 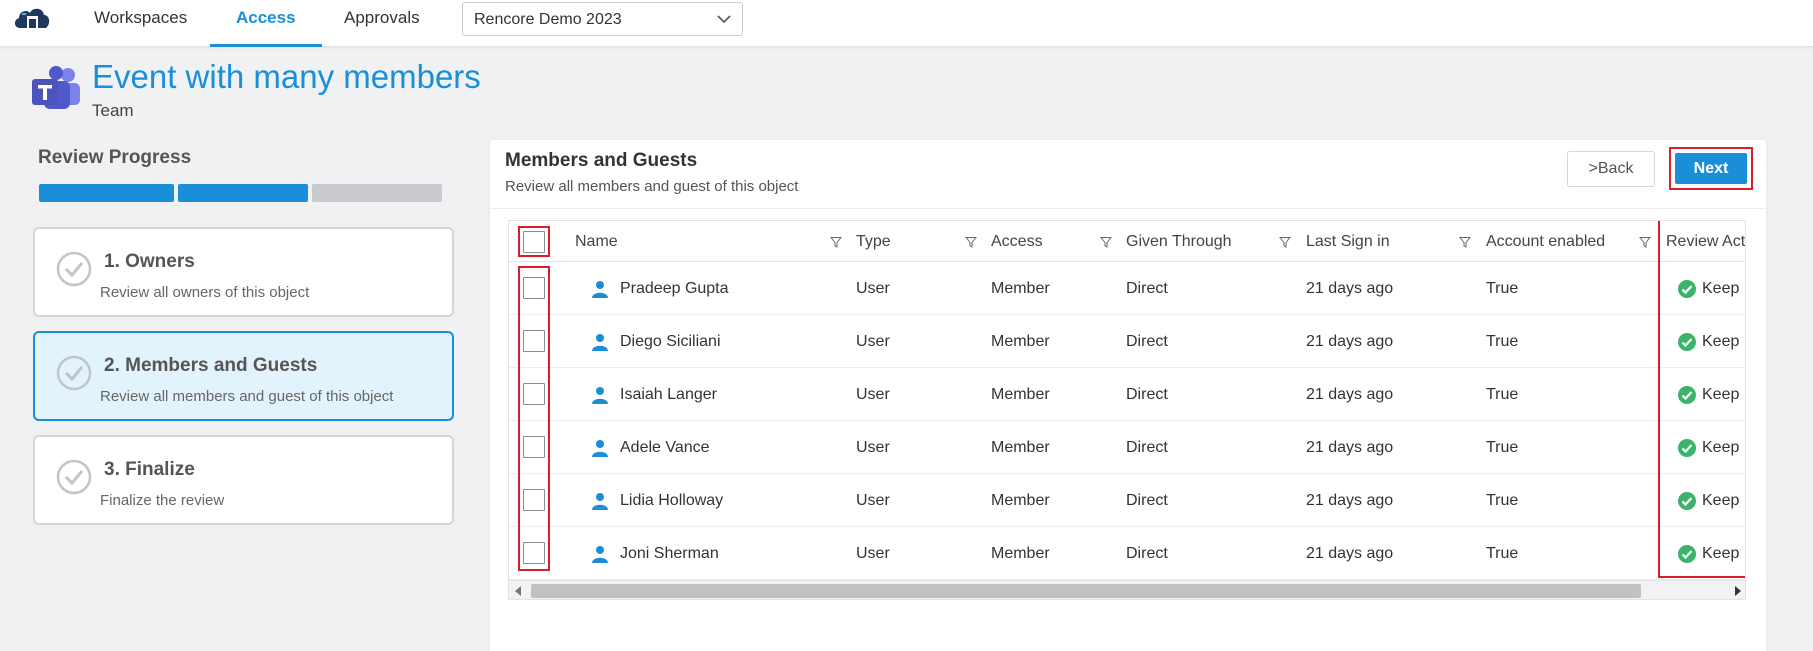 What do you see at coordinates (1701, 399) in the screenshot?
I see `review-action-column-highlight` at bounding box center [1701, 399].